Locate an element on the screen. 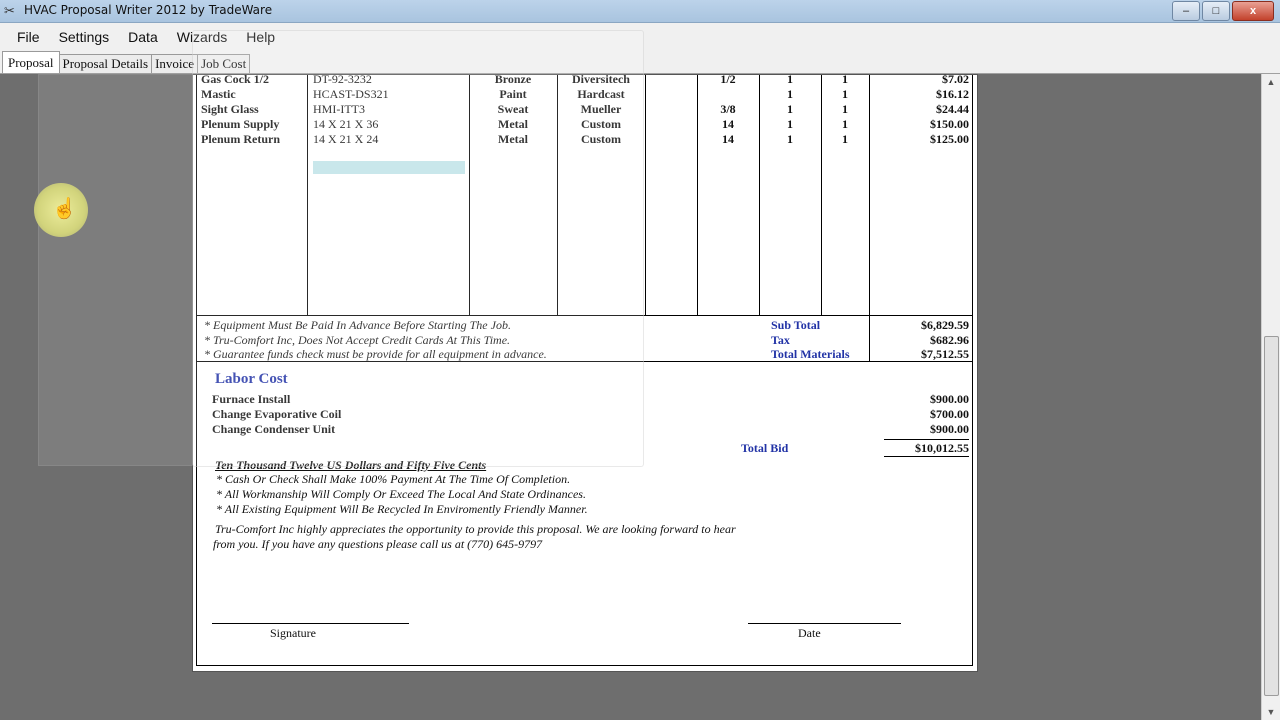 The height and width of the screenshot is (720, 1280). item-price: $16.12 is located at coordinates (952, 94).